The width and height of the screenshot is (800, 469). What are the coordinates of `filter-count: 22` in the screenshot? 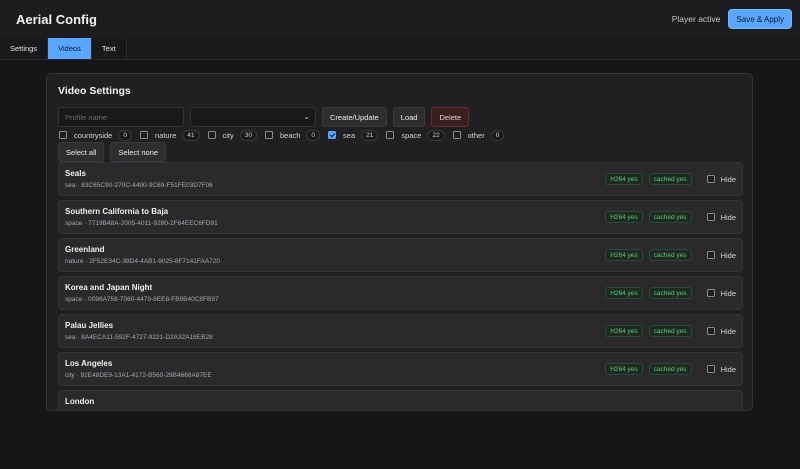 It's located at (436, 135).